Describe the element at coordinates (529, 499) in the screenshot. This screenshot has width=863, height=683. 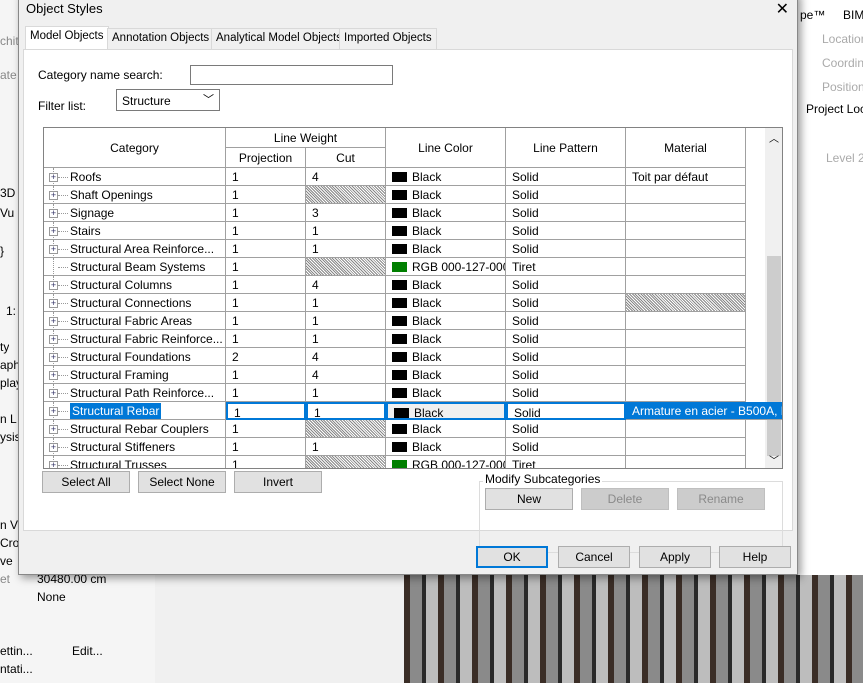
I see `new-subcategory-button: New` at that location.